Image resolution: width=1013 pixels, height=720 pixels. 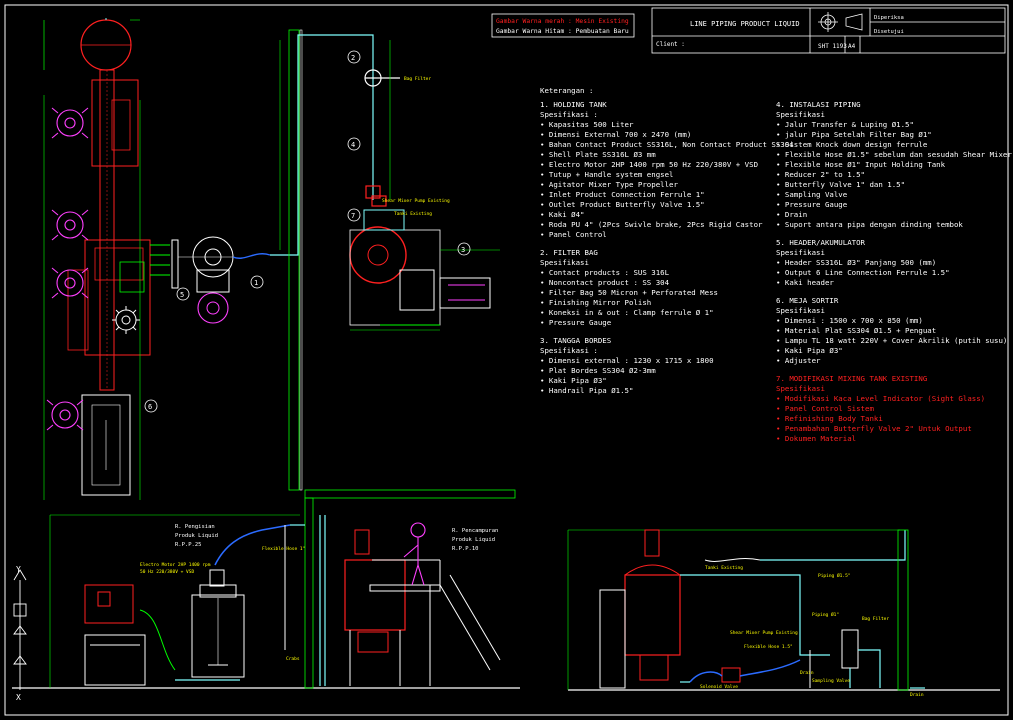 What do you see at coordinates (849, 320) in the screenshot?
I see `spec-item: • Dimensi : 1500 x 700 x 850 (mm)` at bounding box center [849, 320].